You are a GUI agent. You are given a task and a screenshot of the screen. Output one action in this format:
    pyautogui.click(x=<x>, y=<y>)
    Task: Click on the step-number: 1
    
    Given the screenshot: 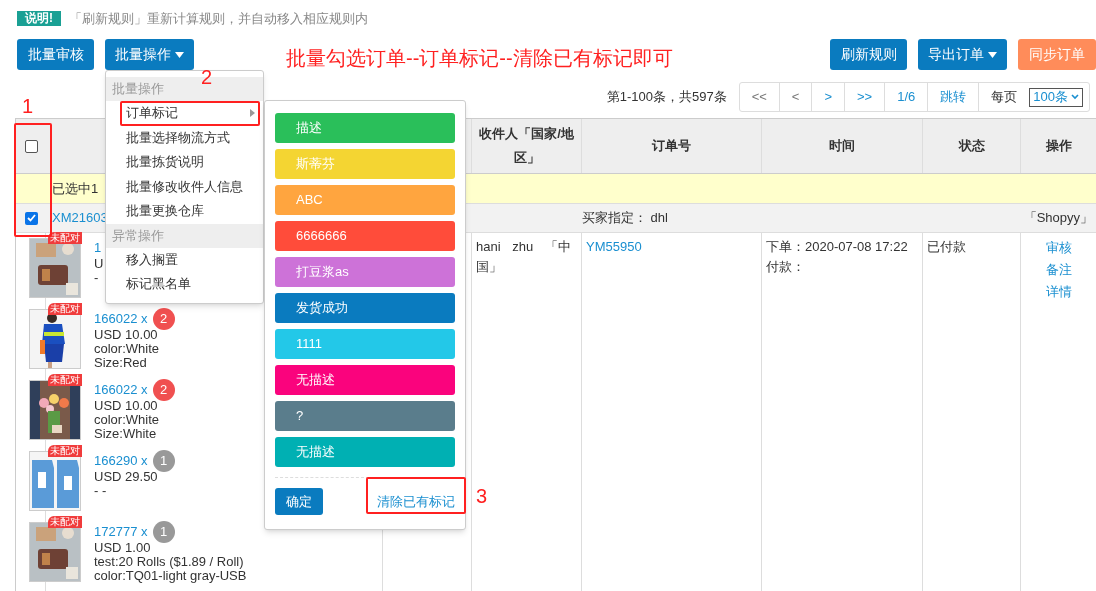 What is the action you would take?
    pyautogui.click(x=28, y=106)
    